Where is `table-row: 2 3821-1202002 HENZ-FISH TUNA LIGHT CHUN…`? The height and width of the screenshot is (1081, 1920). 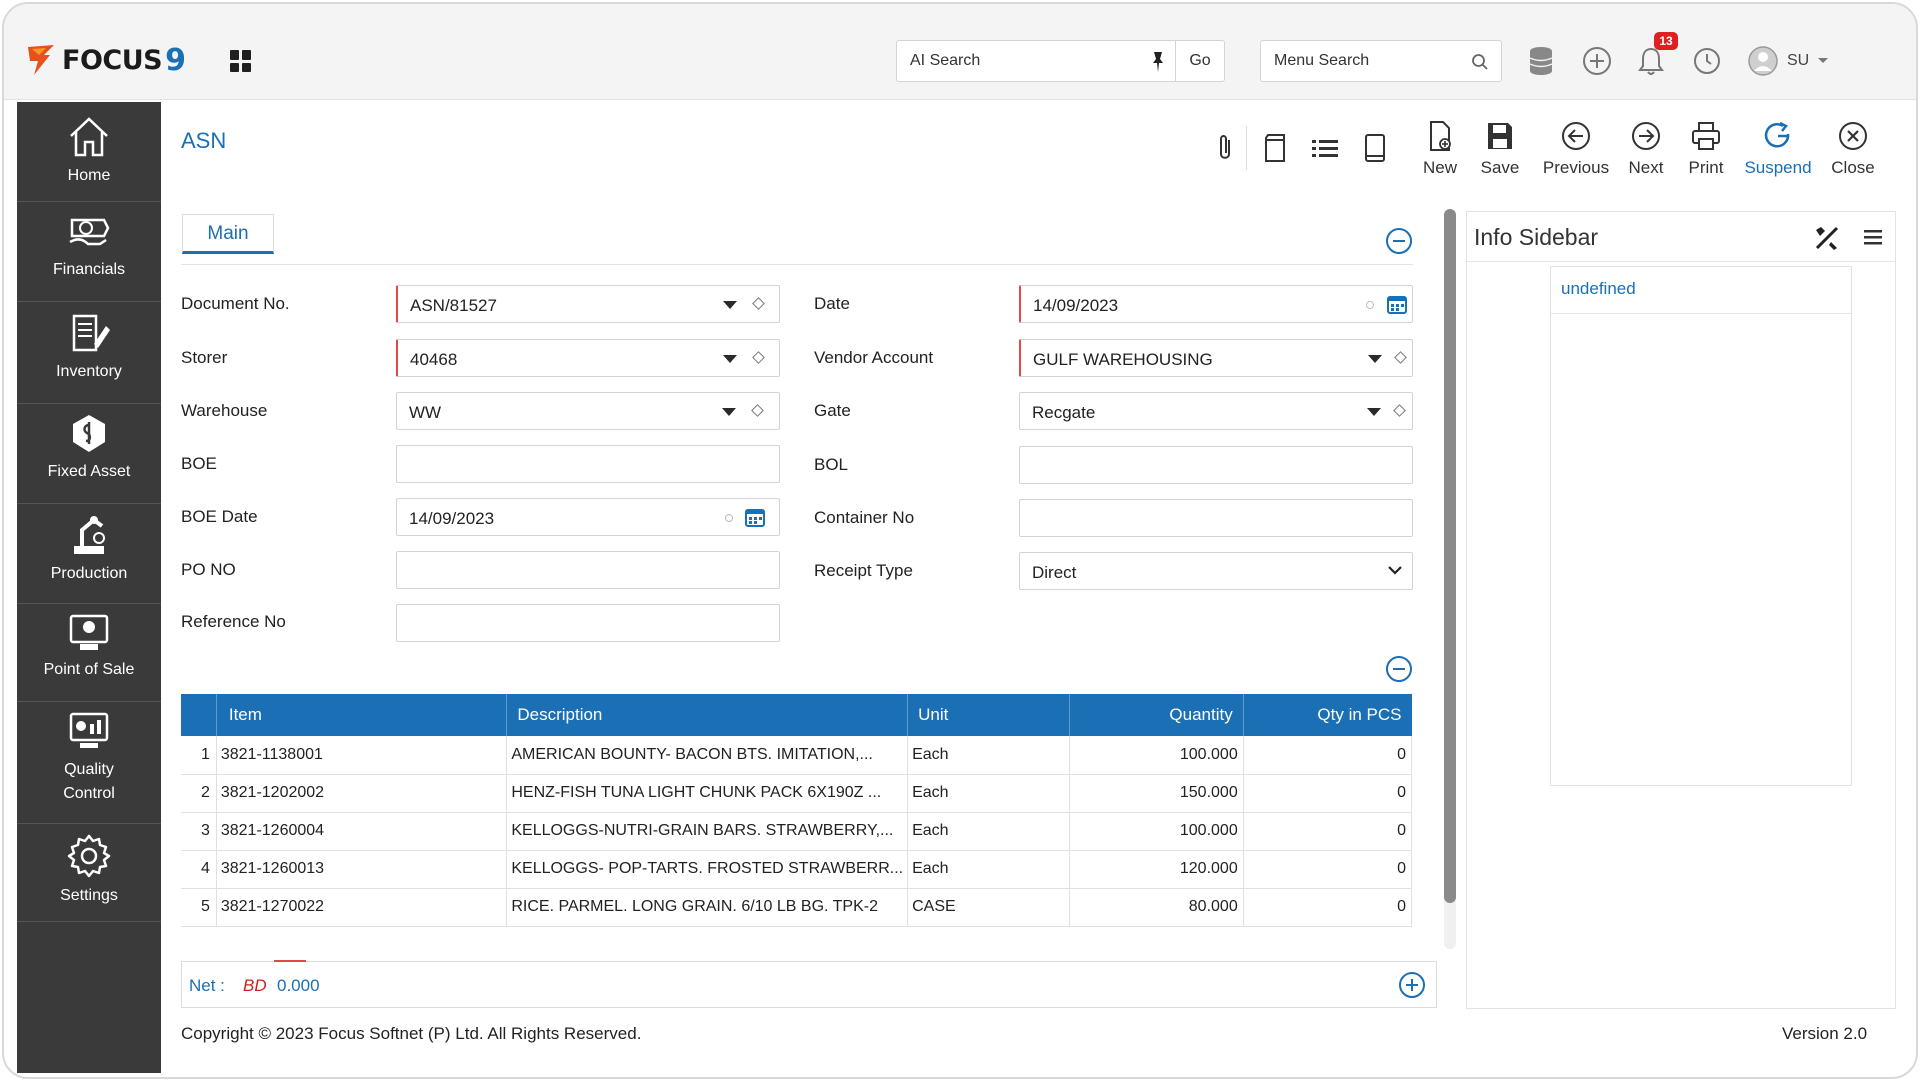
table-row: 2 3821-1202002 HENZ-FISH TUNA LIGHT CHUN… is located at coordinates (797, 793).